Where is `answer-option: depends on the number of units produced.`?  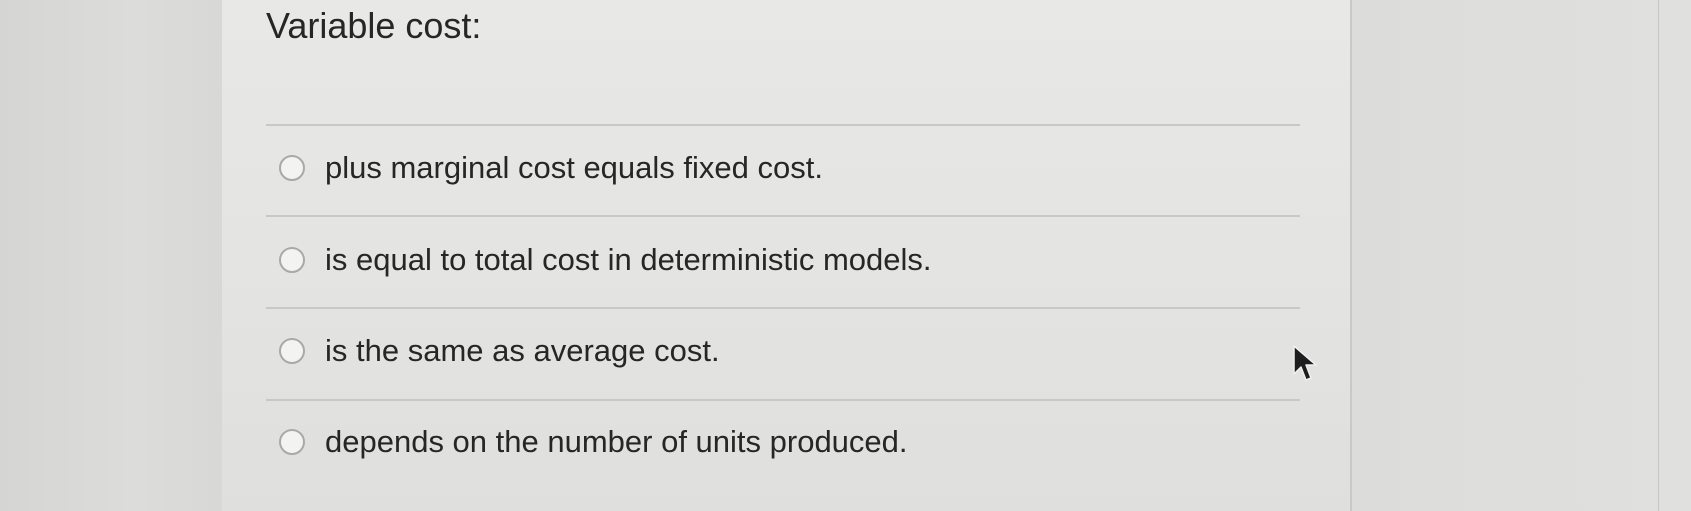
answer-option: depends on the number of units produced. is located at coordinates (593, 442).